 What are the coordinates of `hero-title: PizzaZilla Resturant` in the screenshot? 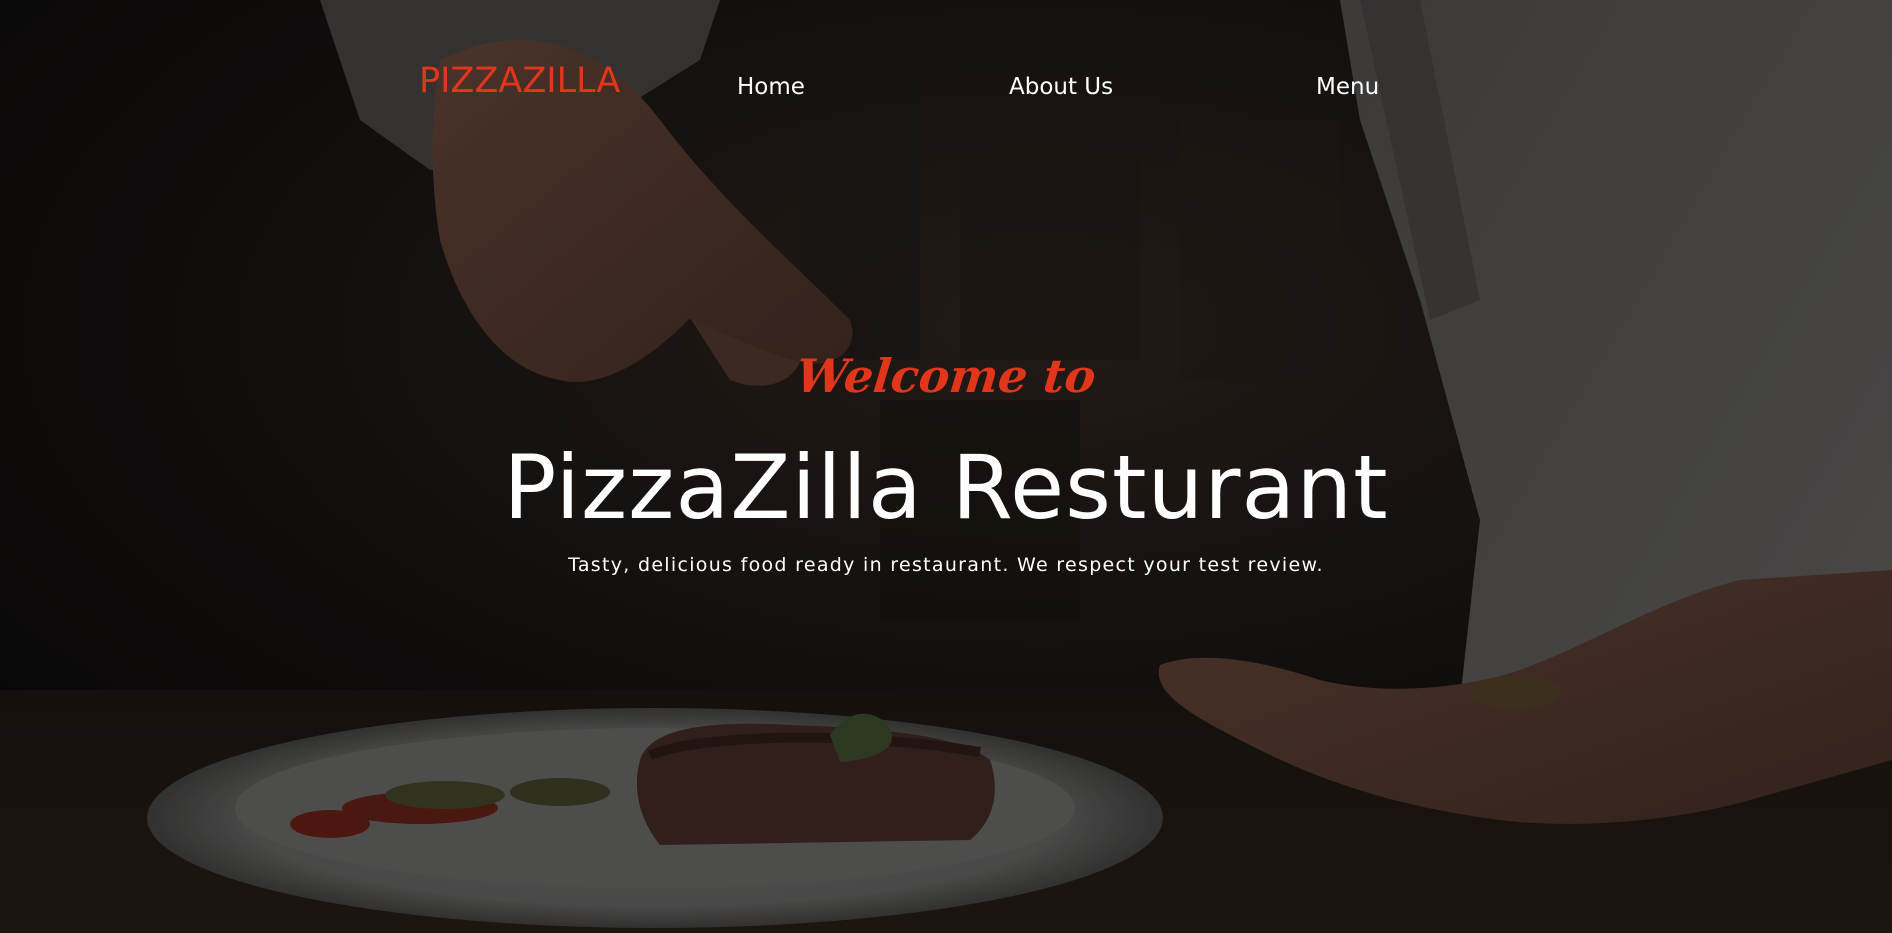 It's located at (946, 487).